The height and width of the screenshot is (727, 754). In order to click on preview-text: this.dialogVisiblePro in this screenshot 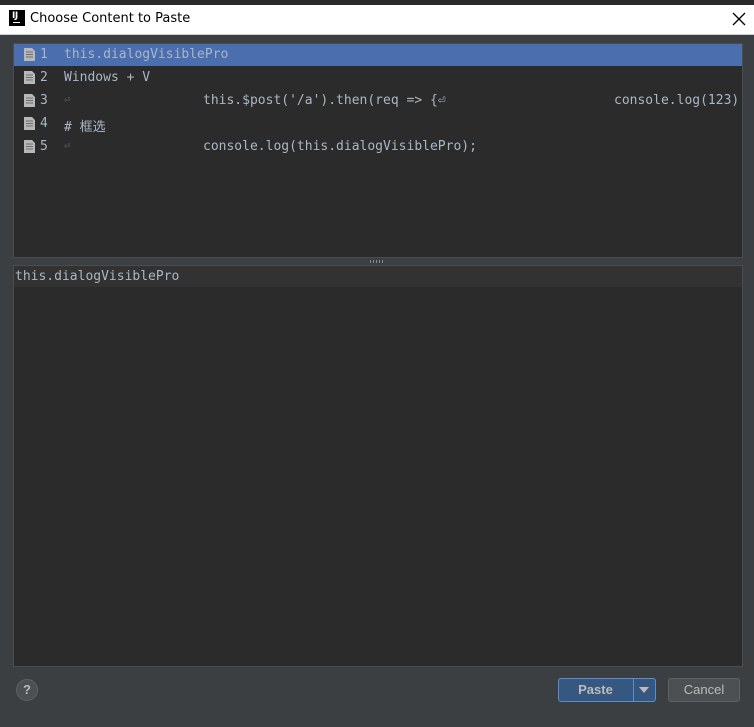, I will do `click(97, 276)`.